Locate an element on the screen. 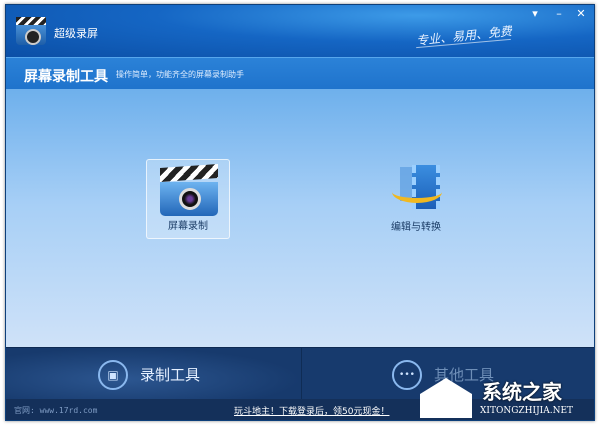 Image resolution: width=600 pixels, height=426 pixels. website-text: 官网: www.17rd.com is located at coordinates (56, 410).